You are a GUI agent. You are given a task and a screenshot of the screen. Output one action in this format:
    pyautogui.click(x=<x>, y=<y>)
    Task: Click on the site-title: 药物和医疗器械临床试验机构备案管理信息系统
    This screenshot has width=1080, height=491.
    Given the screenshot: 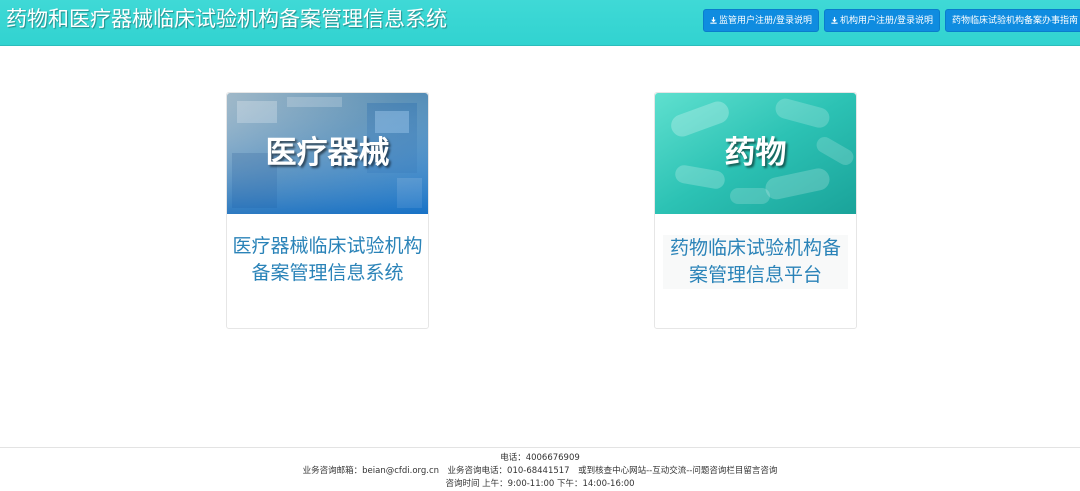 What is the action you would take?
    pyautogui.click(x=226, y=19)
    